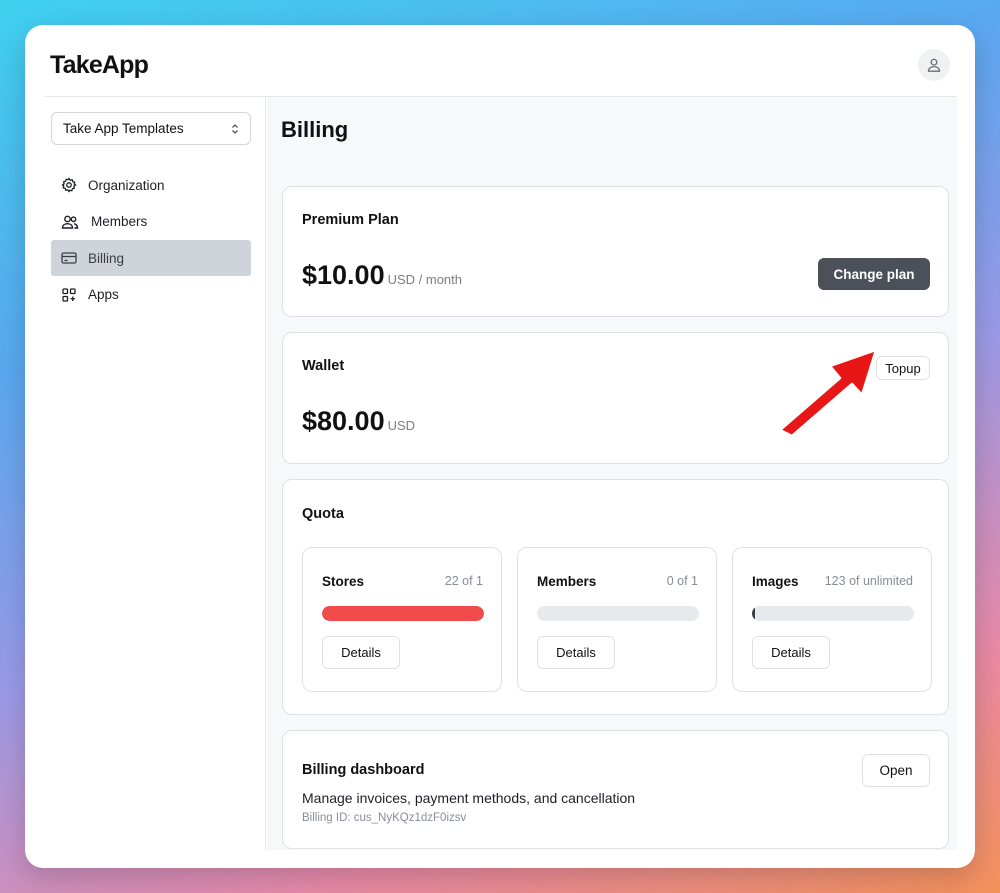 The height and width of the screenshot is (893, 1000). Describe the element at coordinates (123, 128) in the screenshot. I see `organization-select-value: Take App Templates` at that location.